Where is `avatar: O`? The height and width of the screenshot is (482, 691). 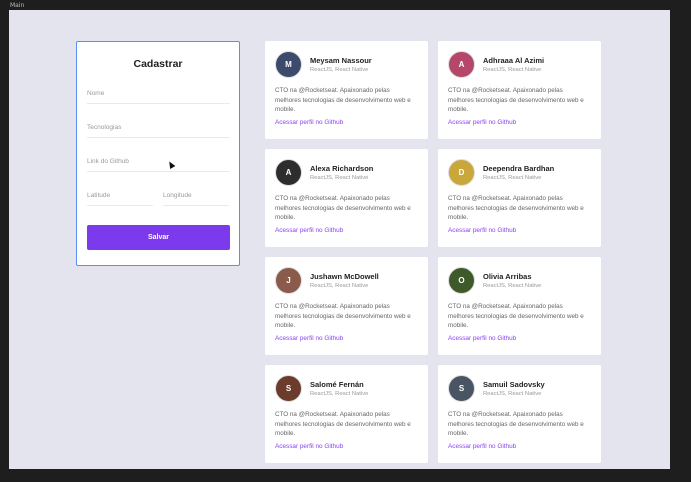 avatar: O is located at coordinates (461, 280).